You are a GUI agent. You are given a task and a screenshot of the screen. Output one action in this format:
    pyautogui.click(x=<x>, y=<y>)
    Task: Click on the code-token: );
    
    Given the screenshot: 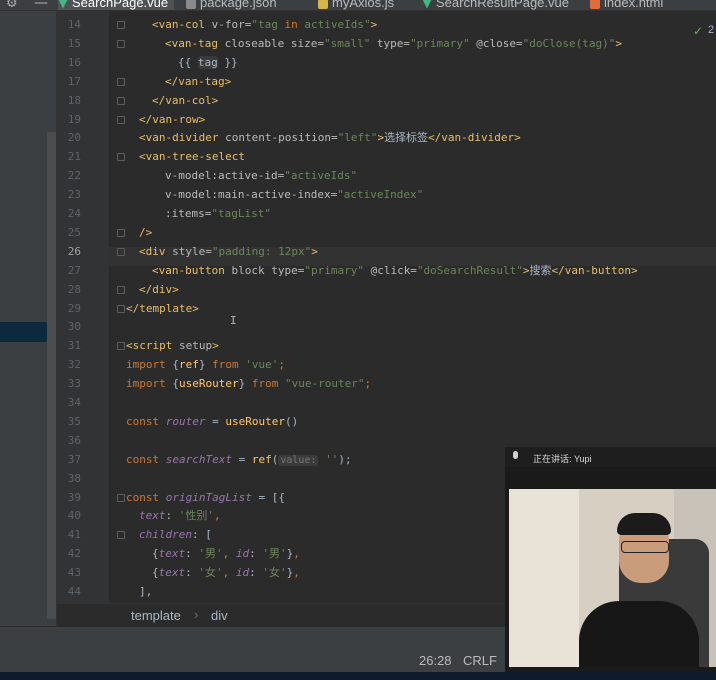 What is the action you would take?
    pyautogui.click(x=345, y=459)
    